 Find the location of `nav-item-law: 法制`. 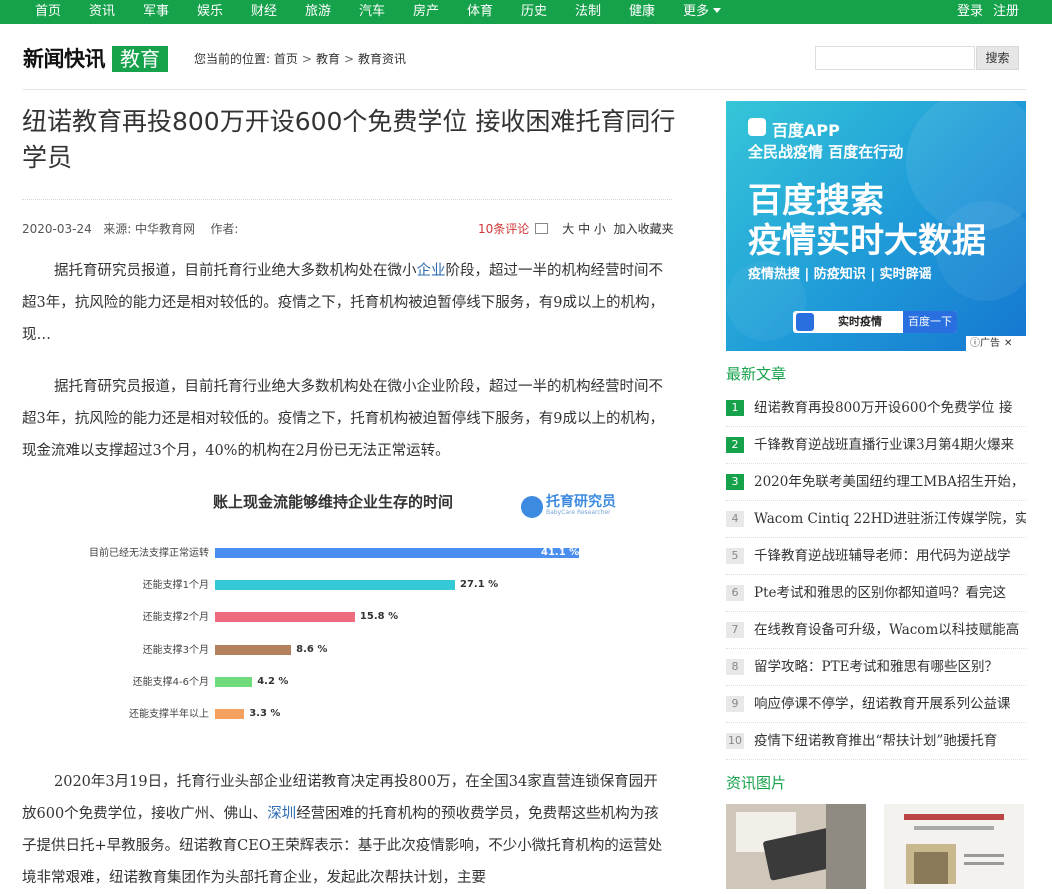

nav-item-law: 法制 is located at coordinates (588, 12).